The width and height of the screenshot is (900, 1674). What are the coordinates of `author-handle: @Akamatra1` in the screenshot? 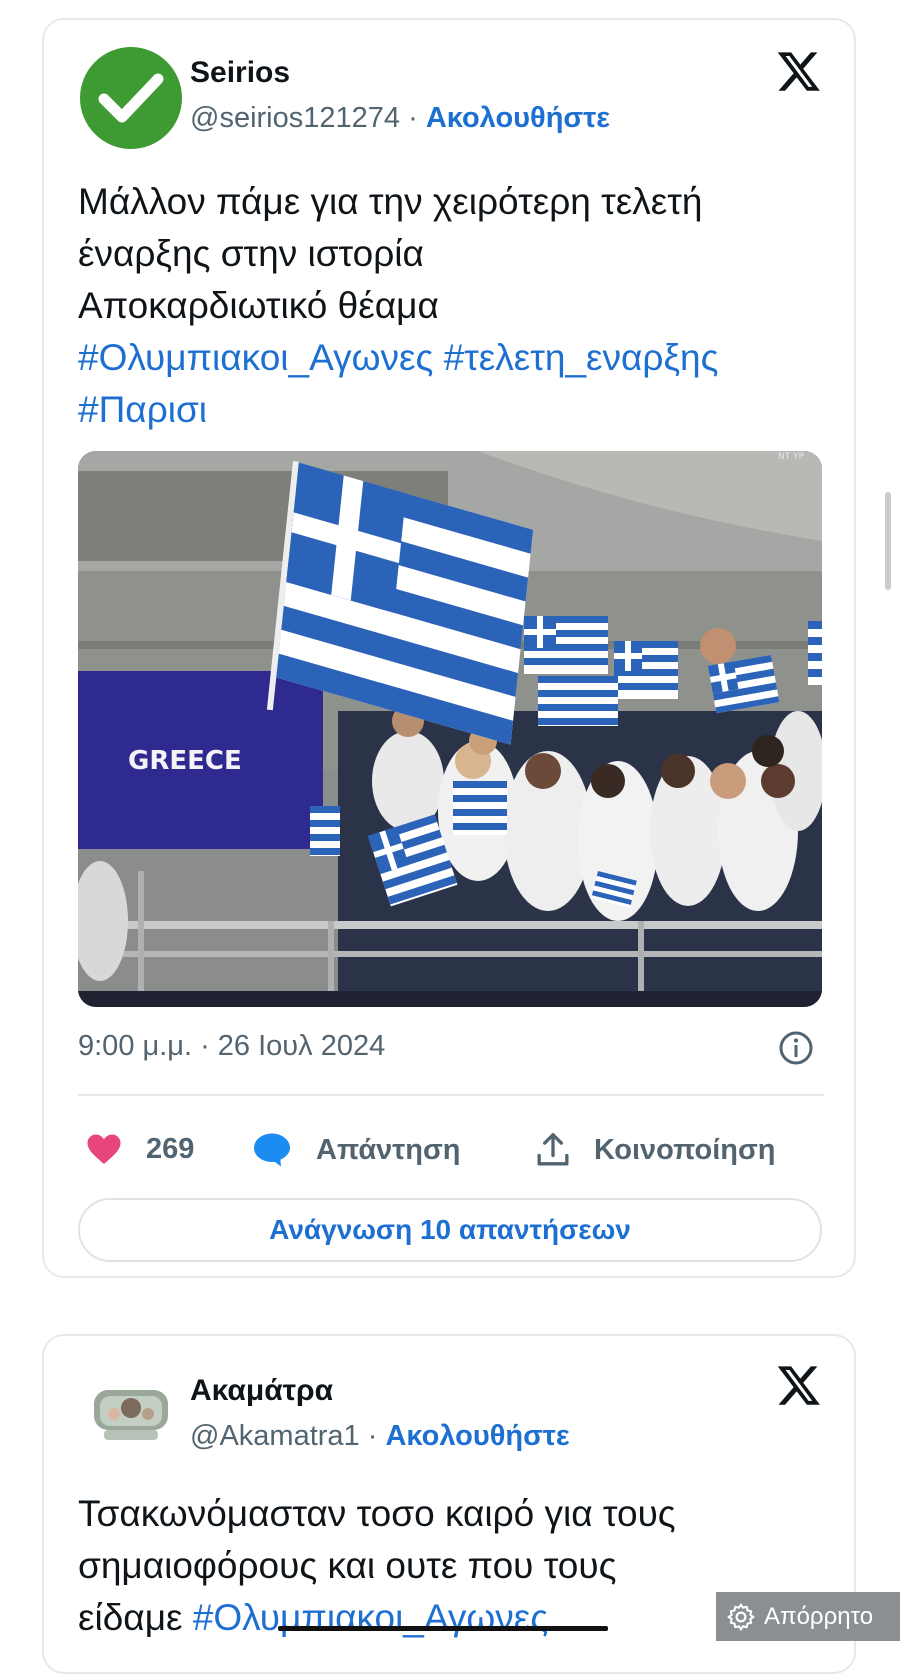 It's located at (275, 1436).